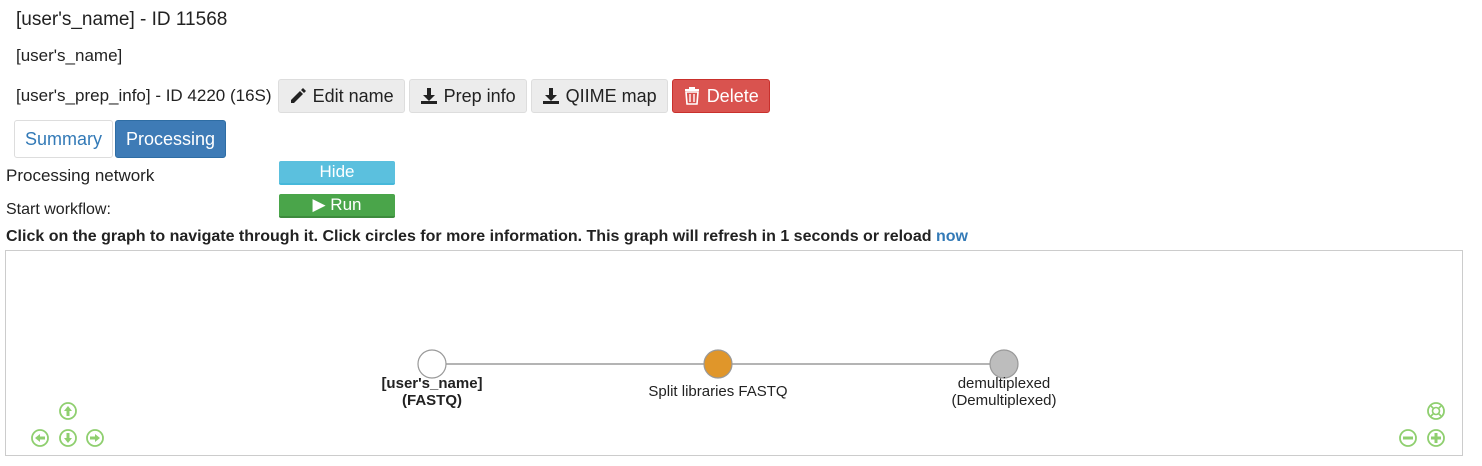 This screenshot has width=1482, height=466. What do you see at coordinates (1004, 364) in the screenshot?
I see `node-demultiplexed` at bounding box center [1004, 364].